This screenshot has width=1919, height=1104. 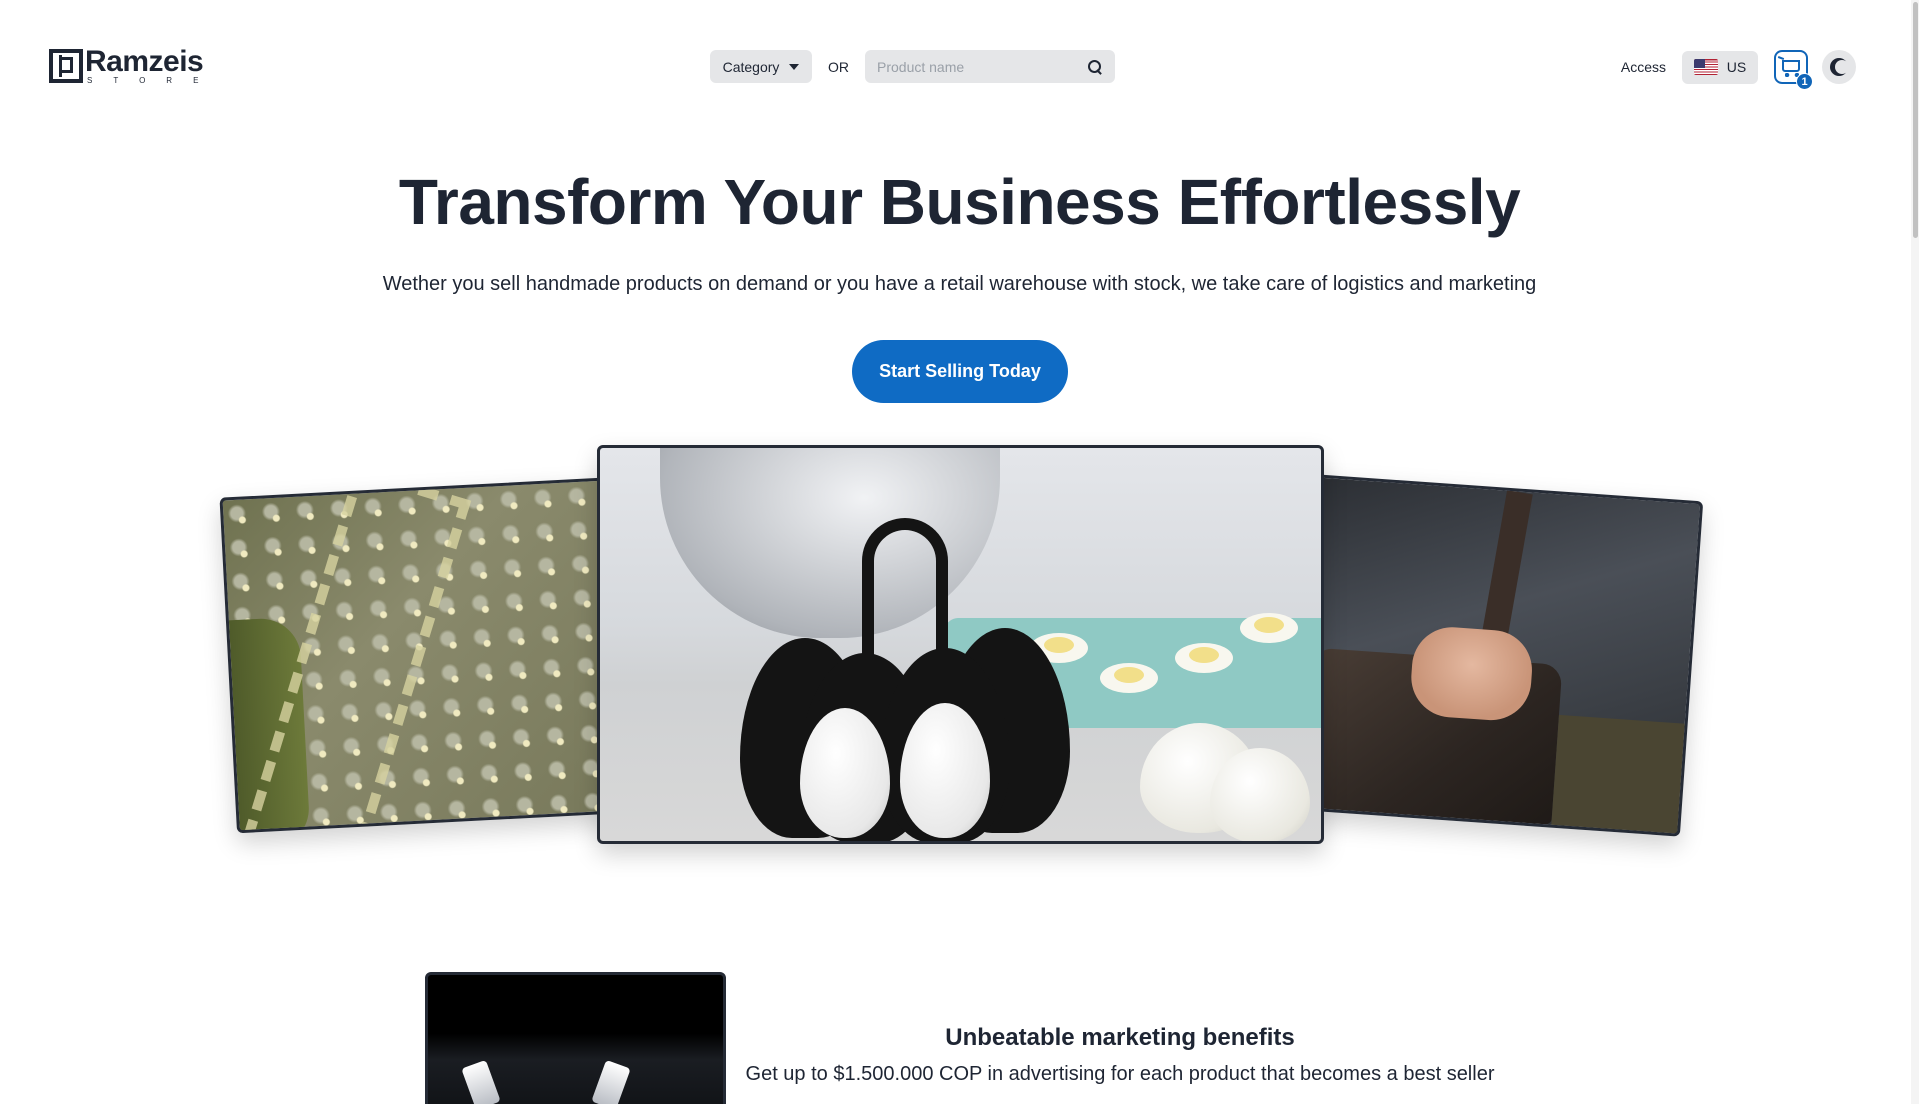 I want to click on access-link: Access, so click(x=1643, y=67).